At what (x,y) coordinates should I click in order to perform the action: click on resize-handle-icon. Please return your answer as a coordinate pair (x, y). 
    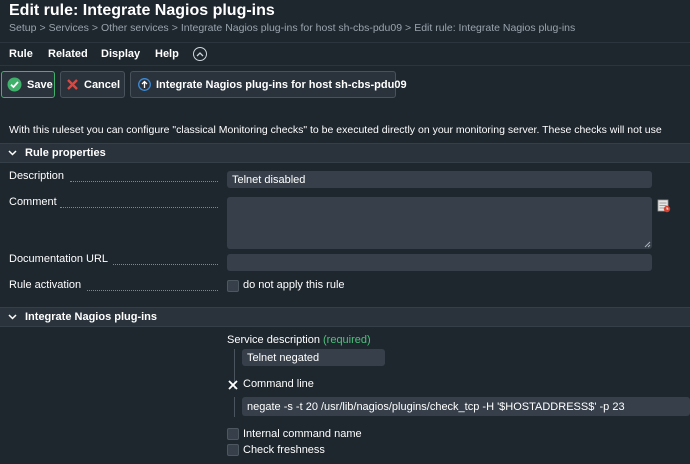
    Looking at the image, I should click on (647, 244).